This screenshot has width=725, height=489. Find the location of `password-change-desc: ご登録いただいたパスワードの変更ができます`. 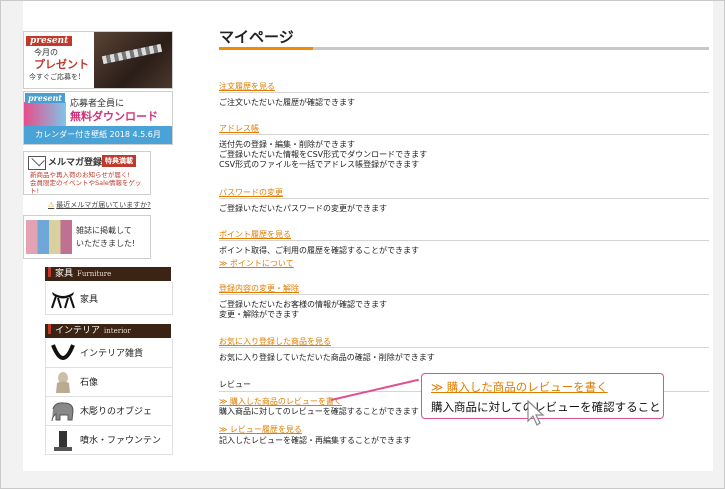

password-change-desc: ご登録いただいたパスワードの変更ができます is located at coordinates (303, 208).